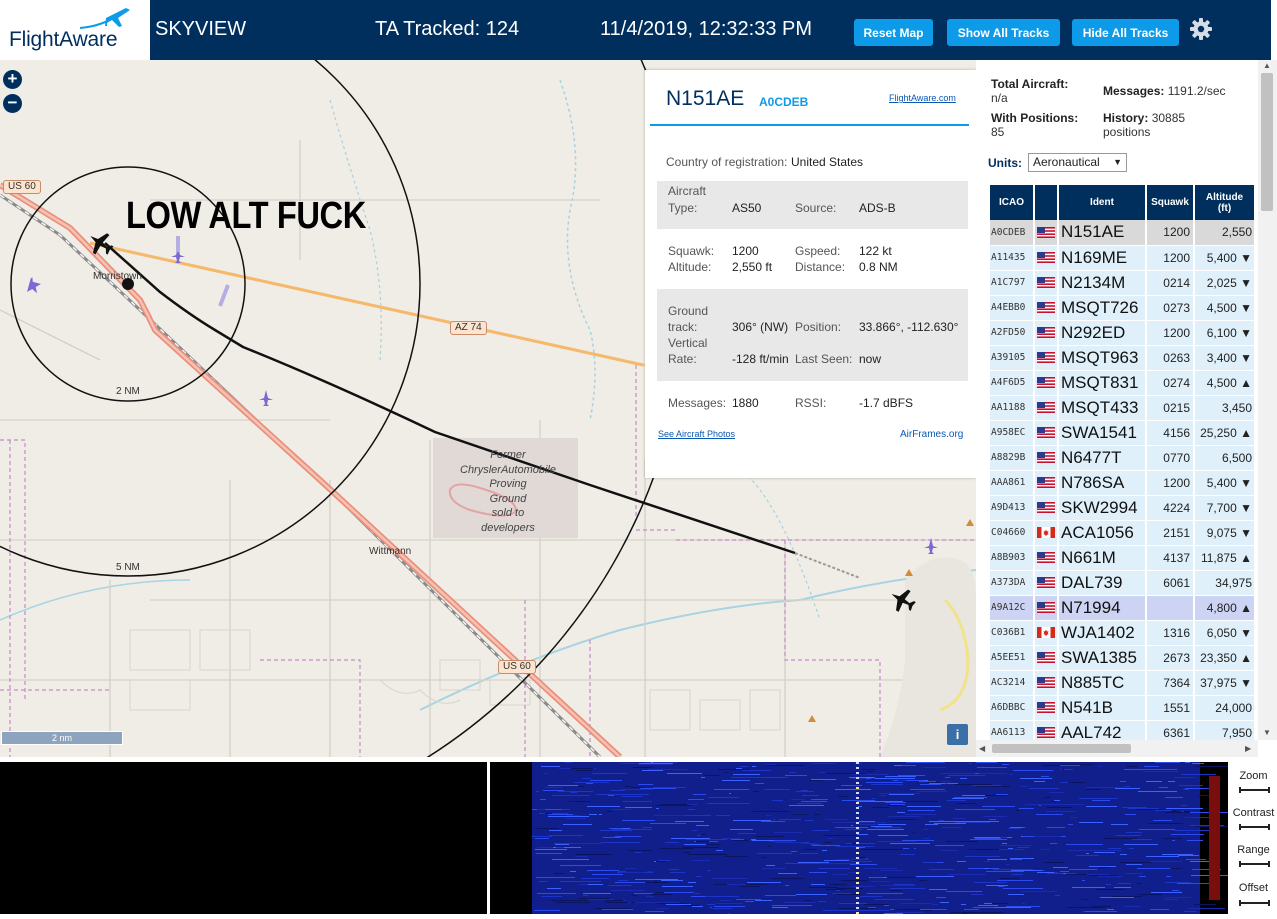 The height and width of the screenshot is (919, 1277). I want to click on table-row: A5EE51 SWA1385 2673 23,350 ▲, so click(1123, 658).